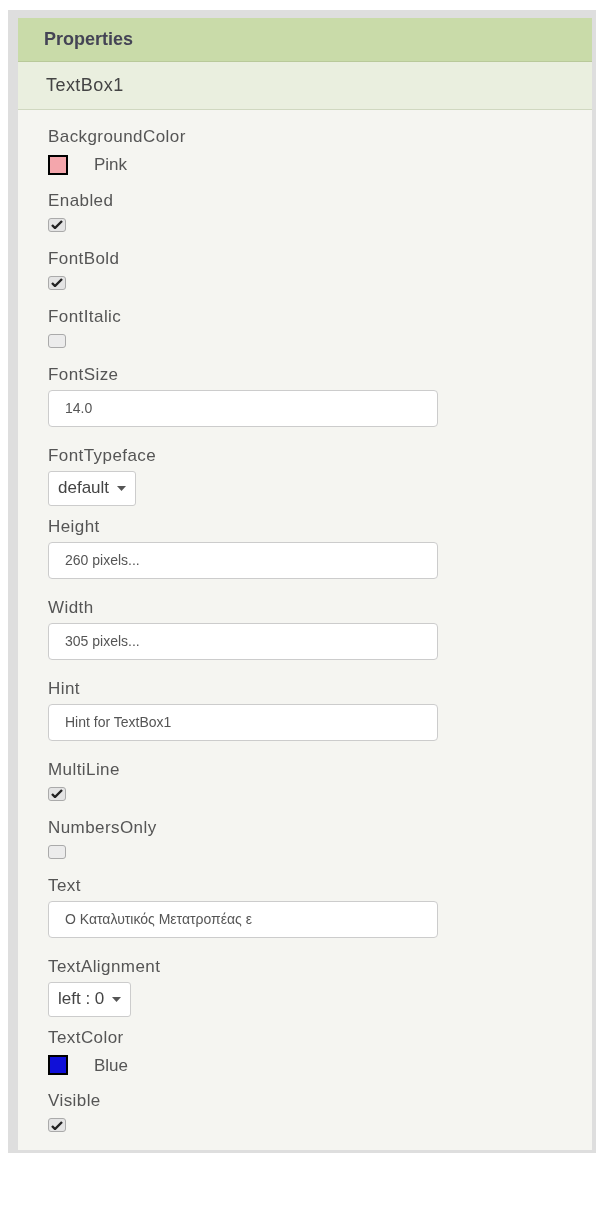  Describe the element at coordinates (85, 85) in the screenshot. I see `component-name: TextBox1` at that location.